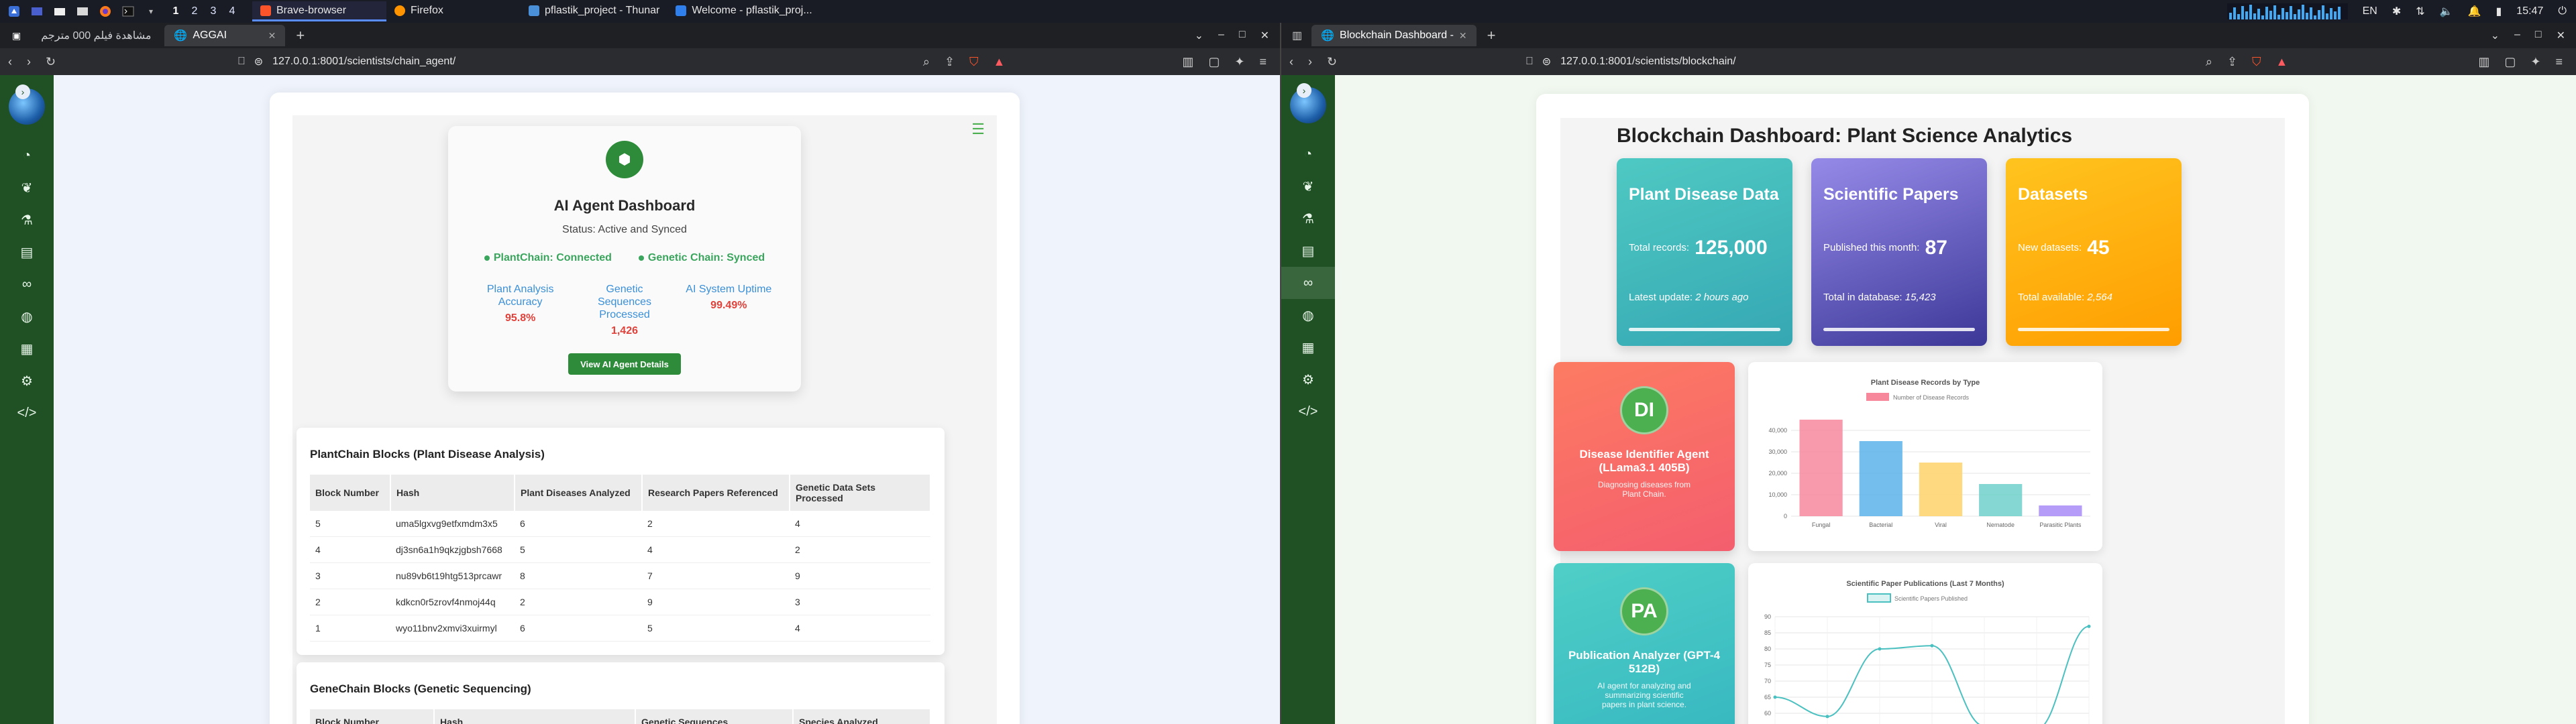 This screenshot has width=2576, height=724. What do you see at coordinates (319, 11) in the screenshot?
I see `task-brave: Brave-browser` at bounding box center [319, 11].